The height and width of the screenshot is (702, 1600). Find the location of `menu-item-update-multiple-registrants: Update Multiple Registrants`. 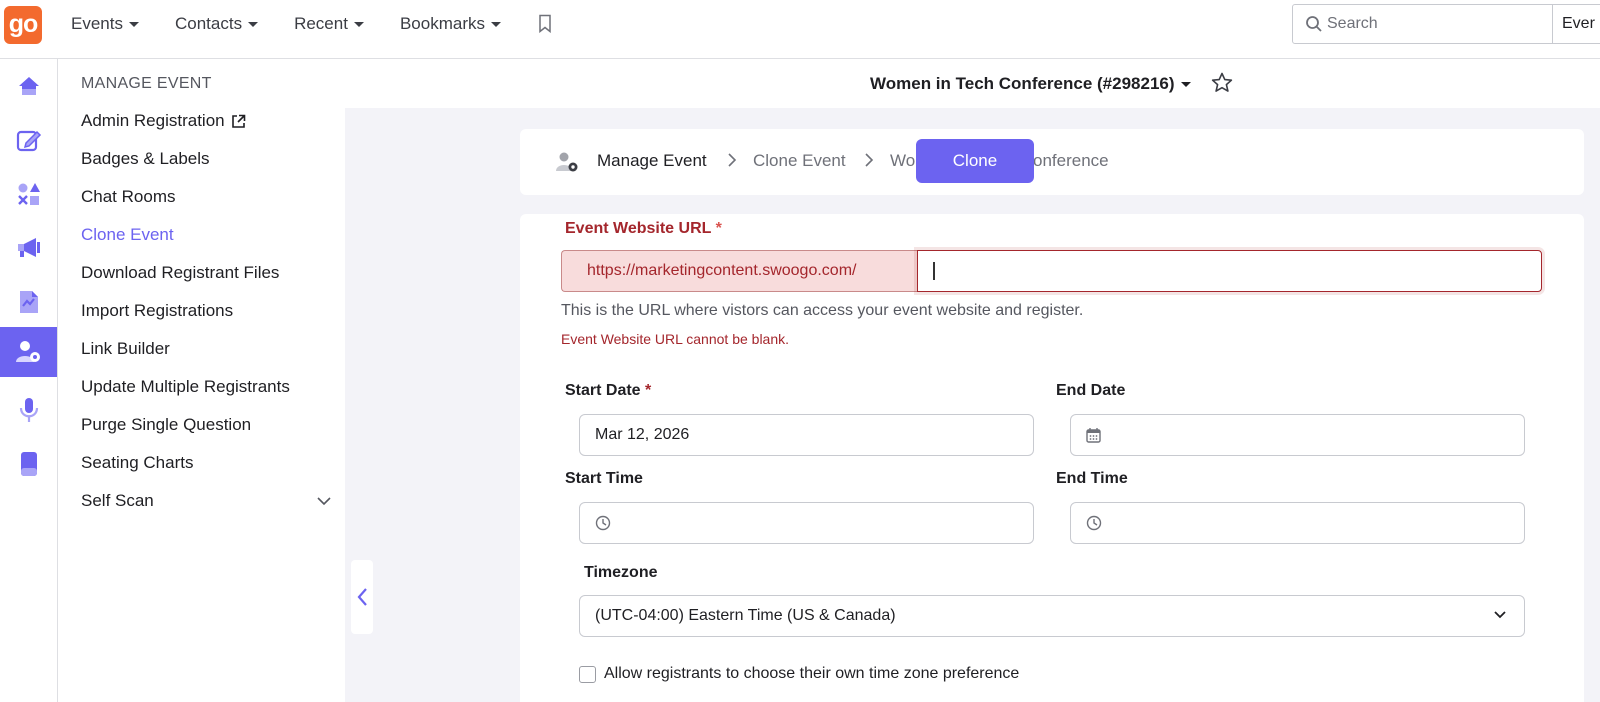

menu-item-update-multiple-registrants: Update Multiple Registrants is located at coordinates (185, 387).